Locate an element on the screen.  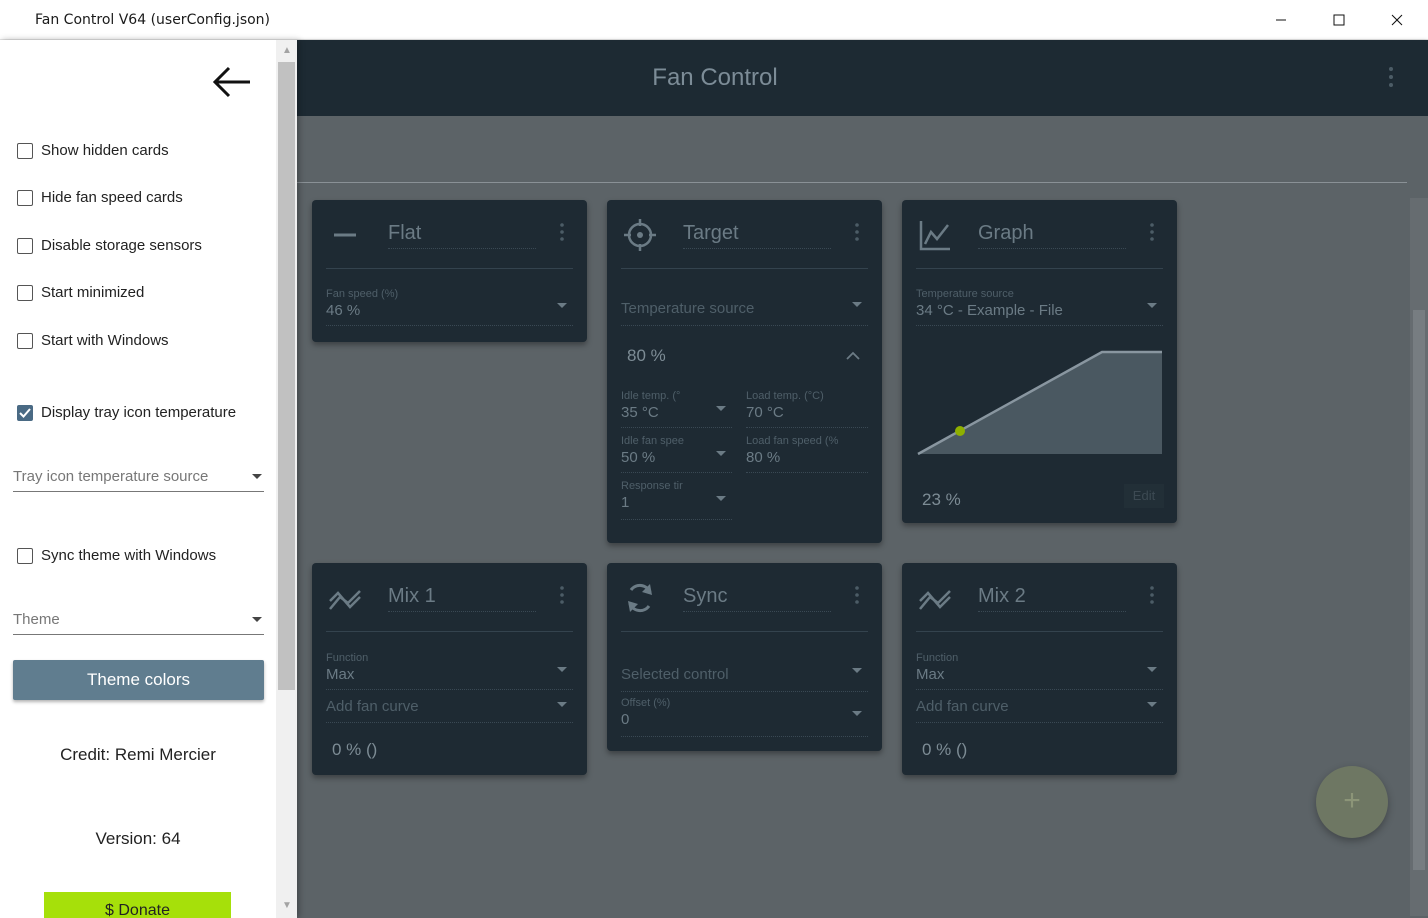
checkbox-box-checked is located at coordinates (25, 412).